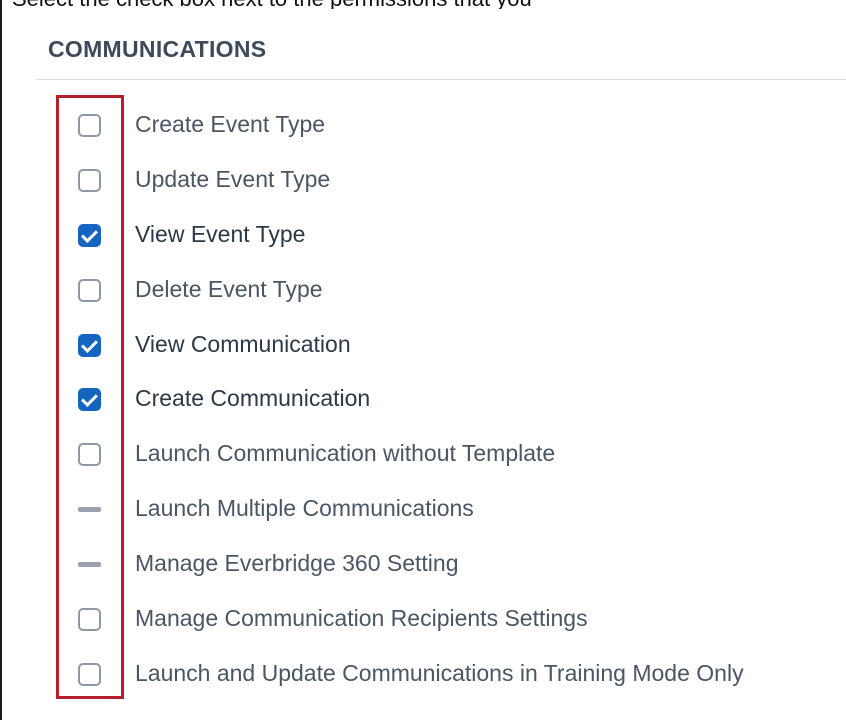  Describe the element at coordinates (441, 79) in the screenshot. I see `section-divider` at that location.